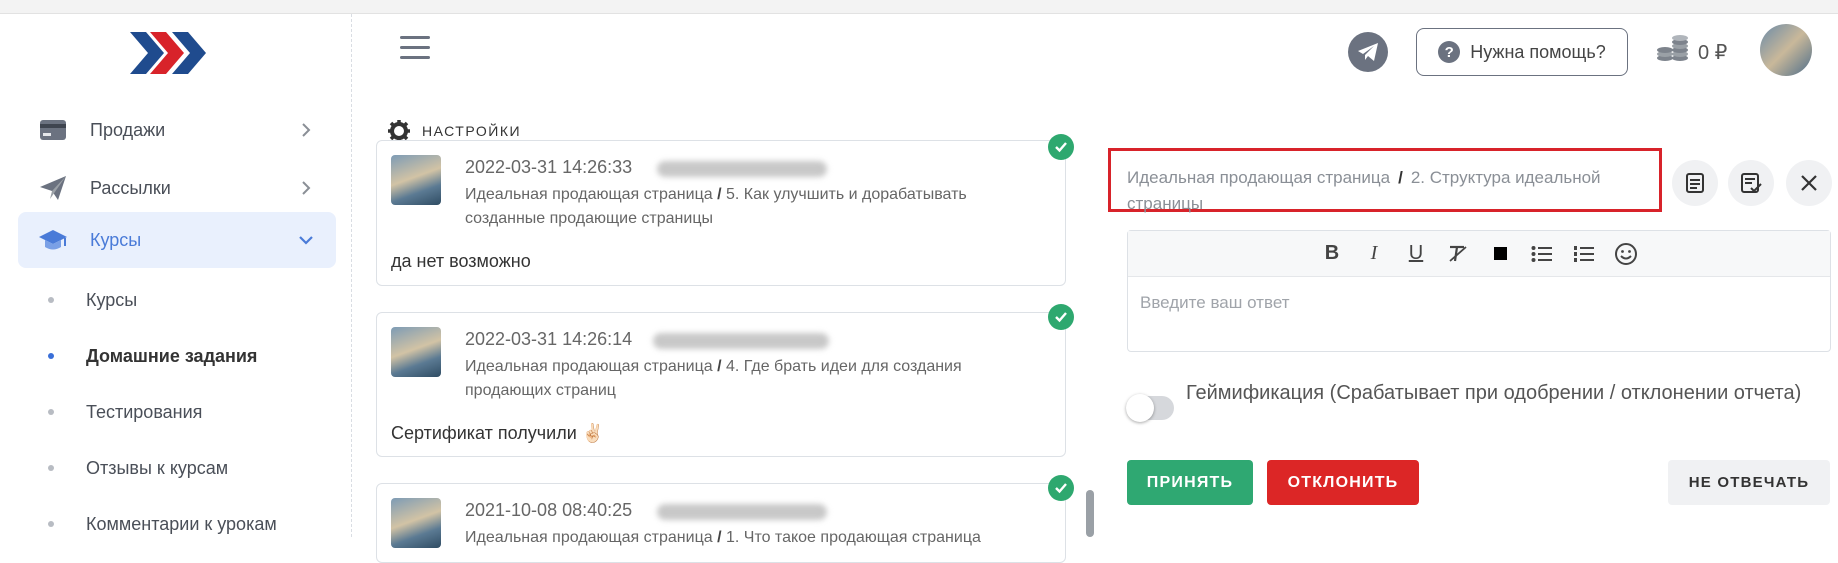 Image resolution: width=1838 pixels, height=563 pixels. What do you see at coordinates (130, 187) in the screenshot?
I see `sidebar-item-label: Рассылки` at bounding box center [130, 187].